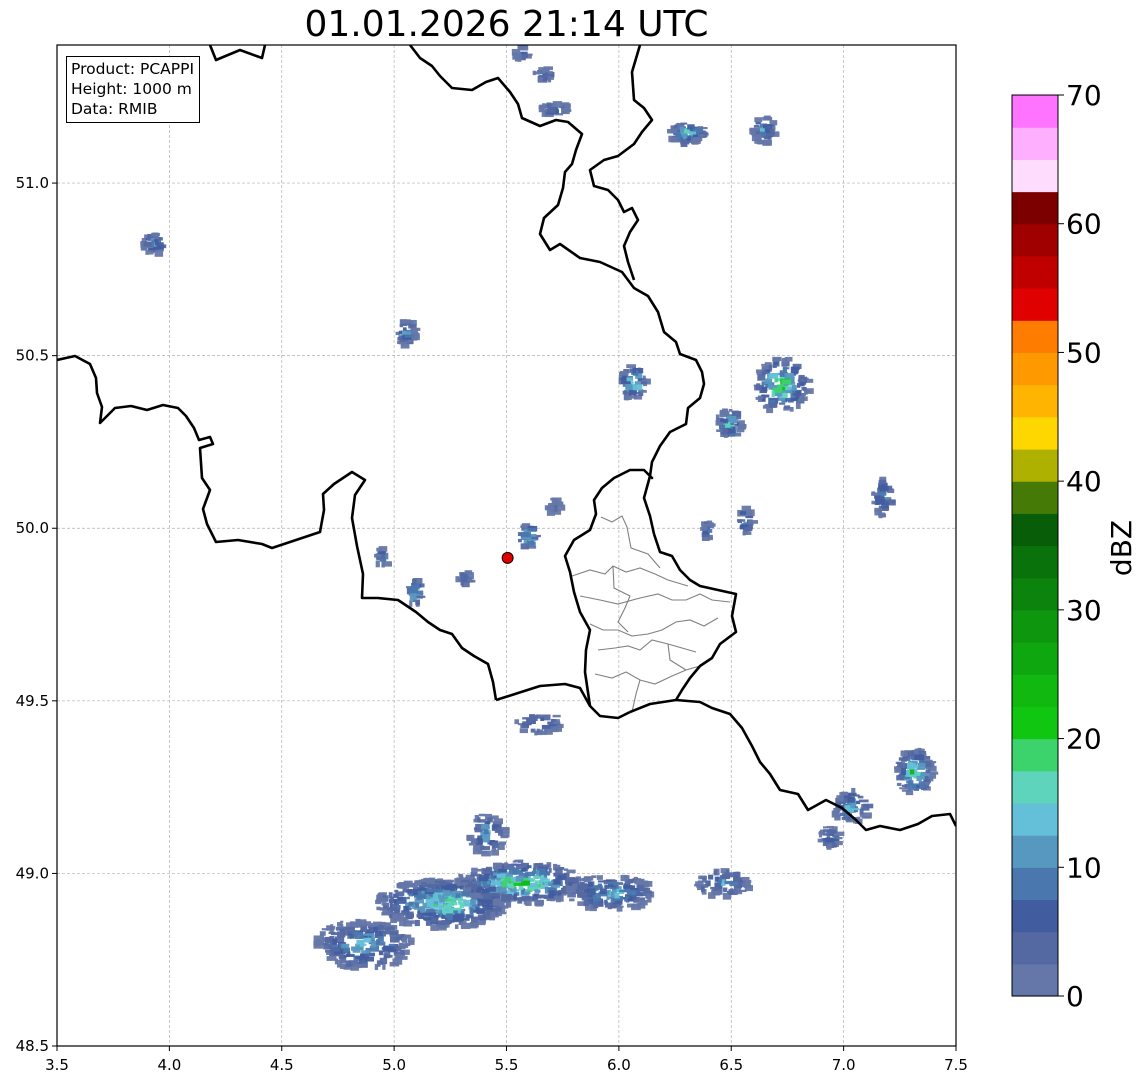 Image resolution: width=1145 pixels, height=1084 pixels. What do you see at coordinates (507, 557) in the screenshot?
I see `radar-site-marker` at bounding box center [507, 557].